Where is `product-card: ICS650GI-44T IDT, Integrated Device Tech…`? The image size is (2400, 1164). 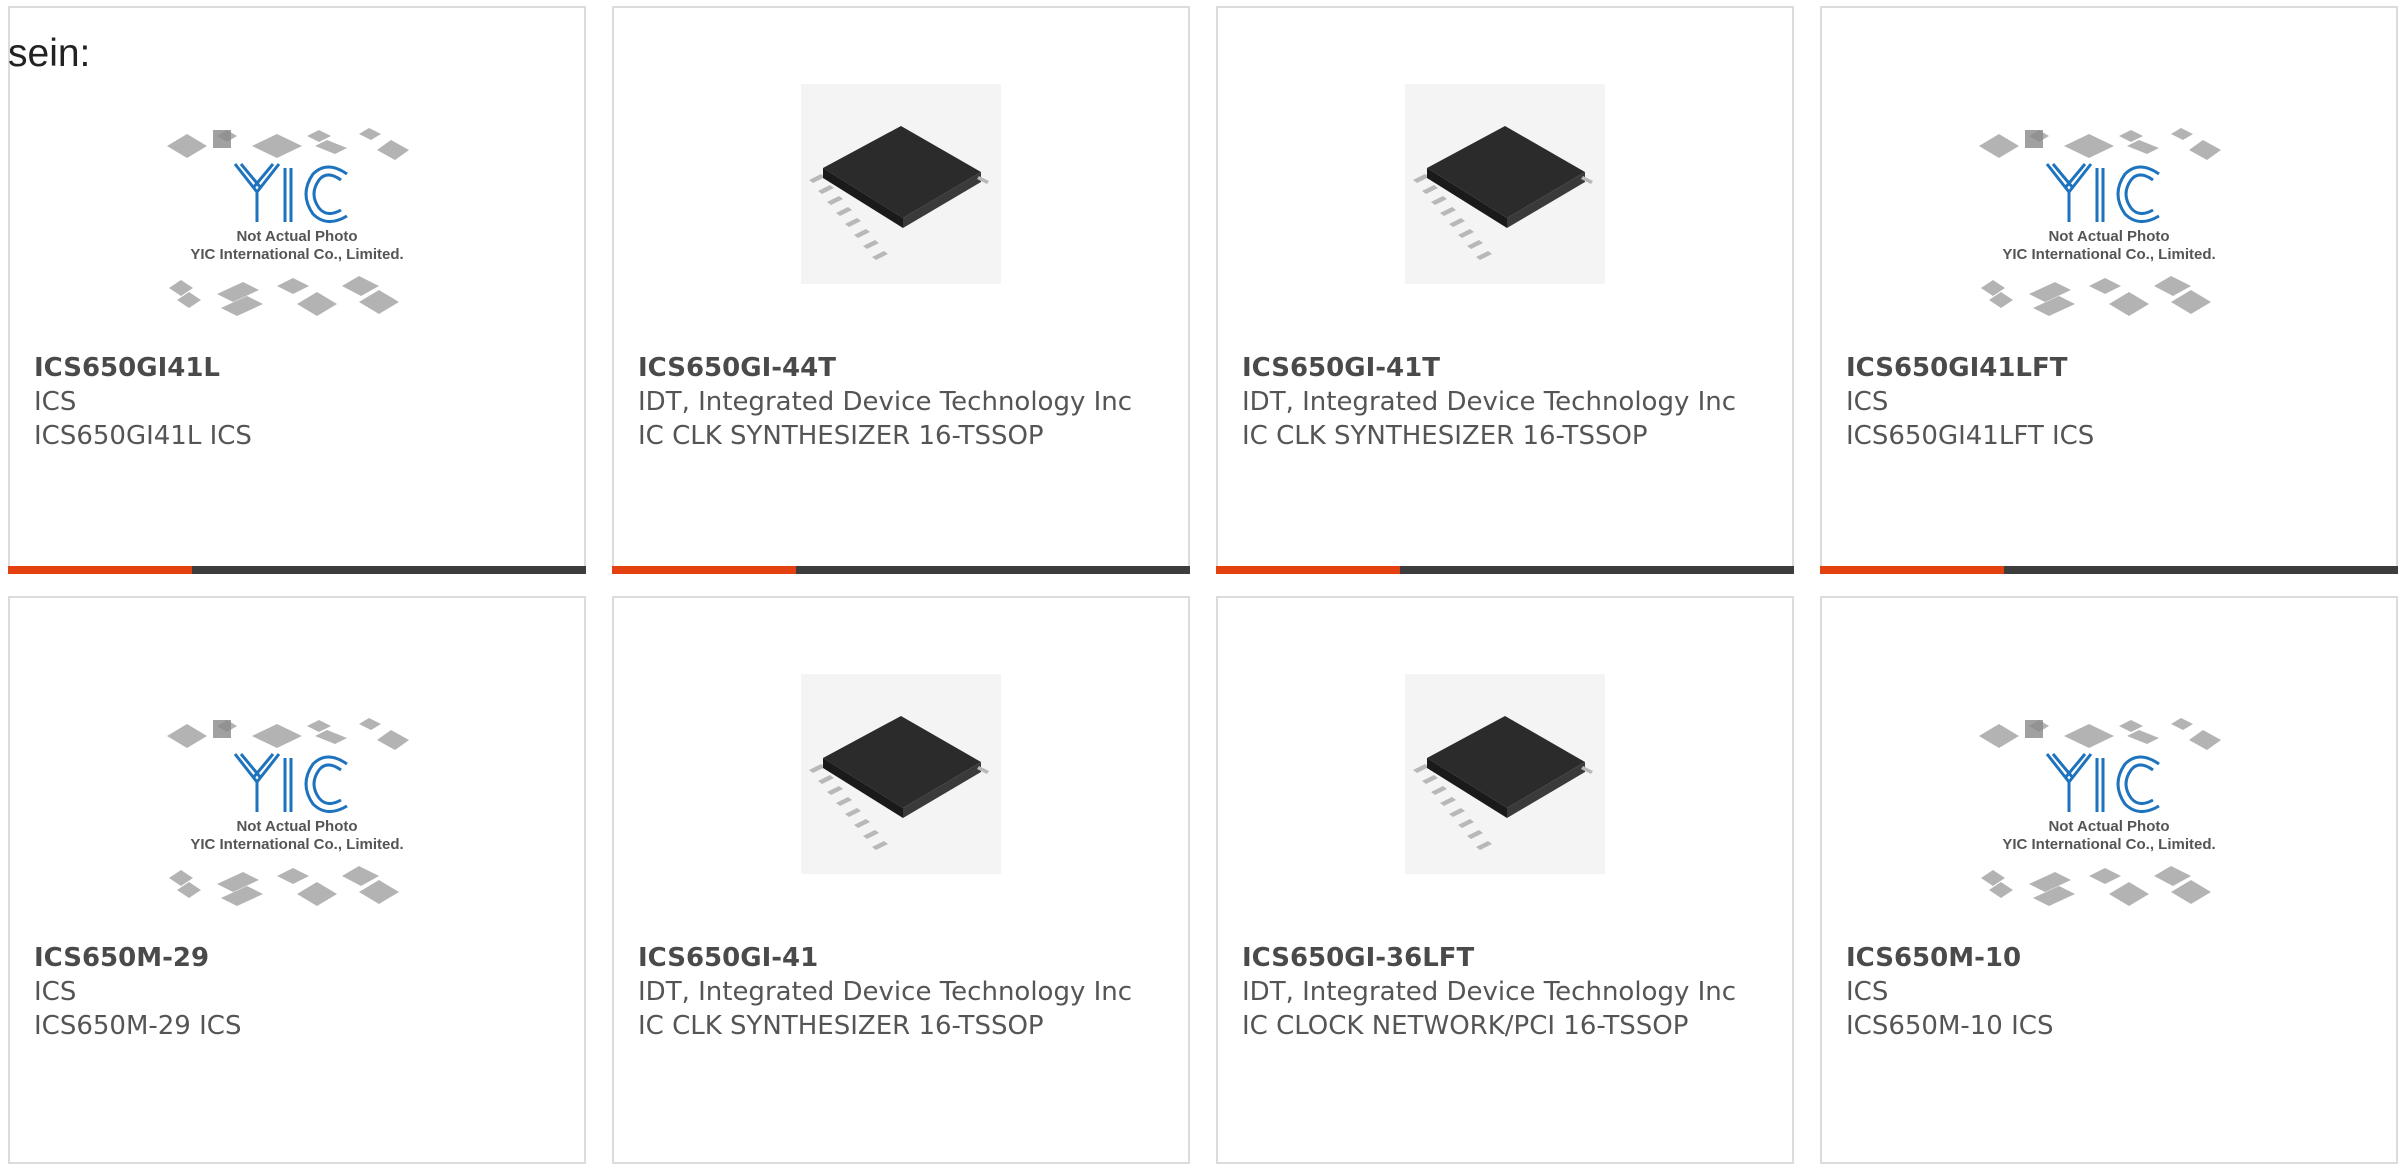 product-card: ICS650GI-44T IDT, Integrated Device Tech… is located at coordinates (901, 290).